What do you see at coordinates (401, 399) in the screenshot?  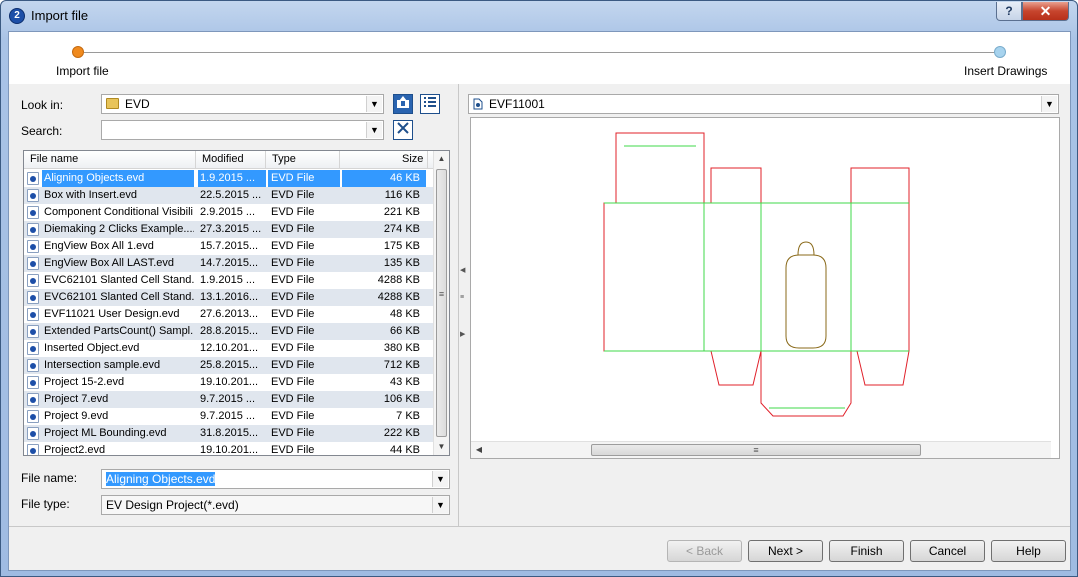 I see `size-cell: 106 KB` at bounding box center [401, 399].